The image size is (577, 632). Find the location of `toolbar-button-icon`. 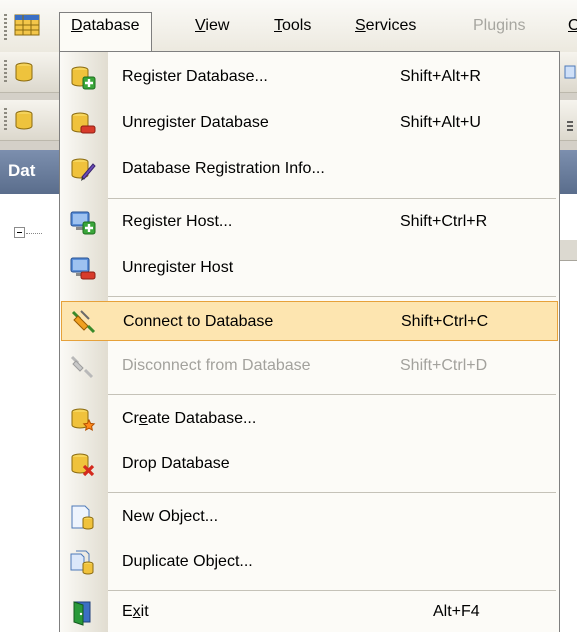

toolbar-button-icon is located at coordinates (570, 72).